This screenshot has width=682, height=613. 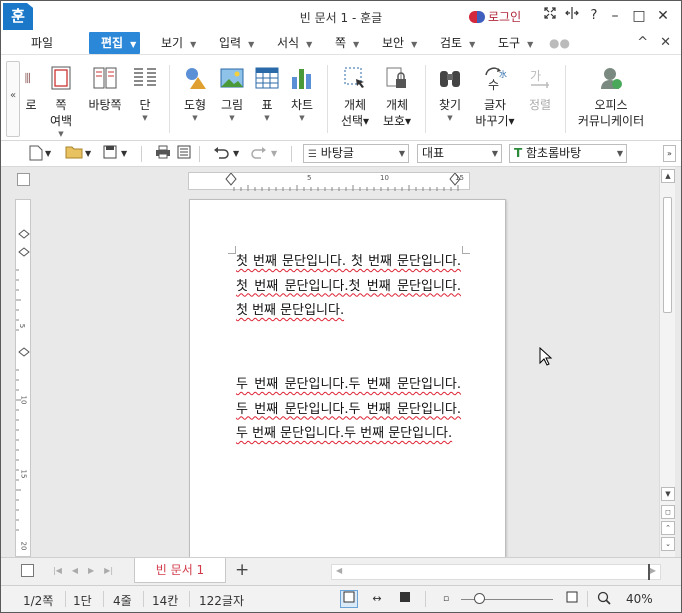 I want to click on menu-view: 보기 ▼, so click(x=178, y=43).